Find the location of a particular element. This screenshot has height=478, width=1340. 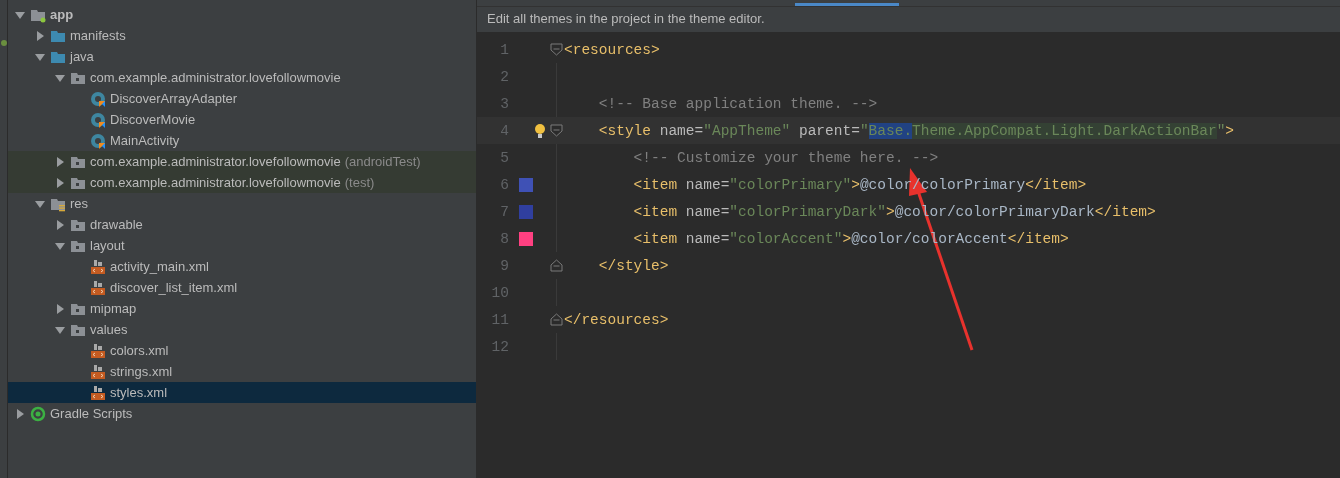

tree-item: layout is located at coordinates (242, 245).